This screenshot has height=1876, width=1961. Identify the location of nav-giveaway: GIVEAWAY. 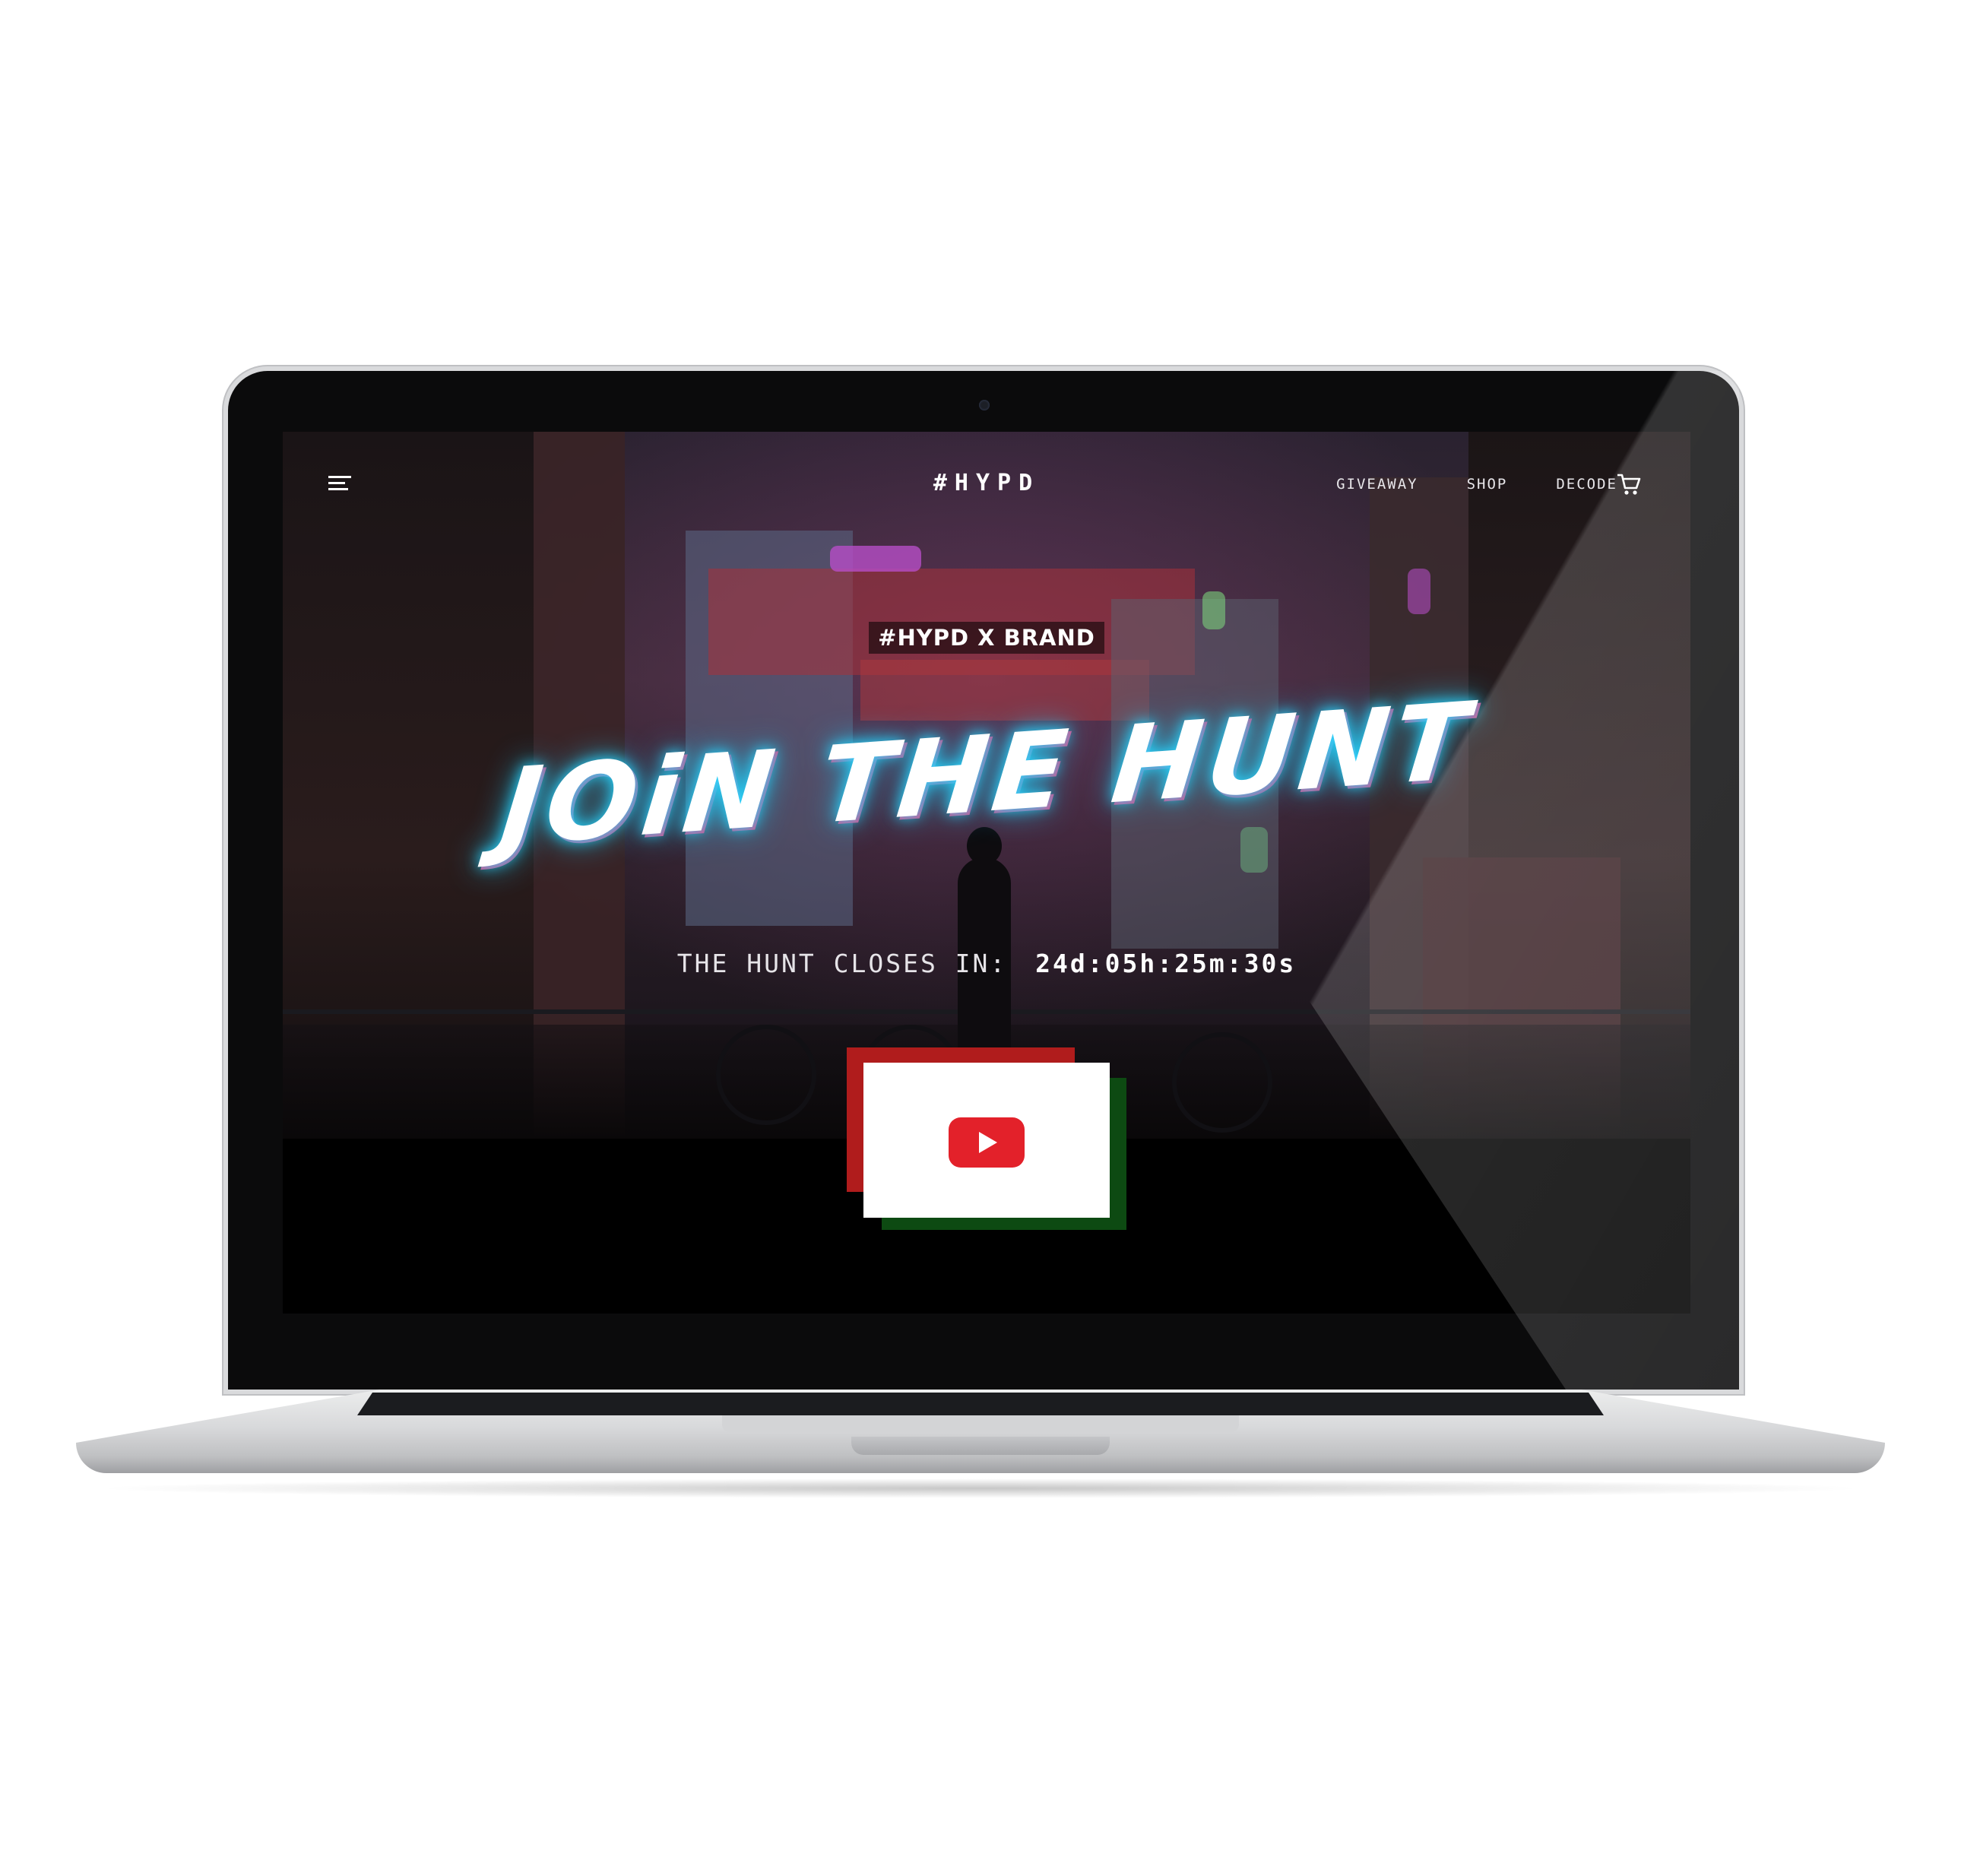
(1377, 484).